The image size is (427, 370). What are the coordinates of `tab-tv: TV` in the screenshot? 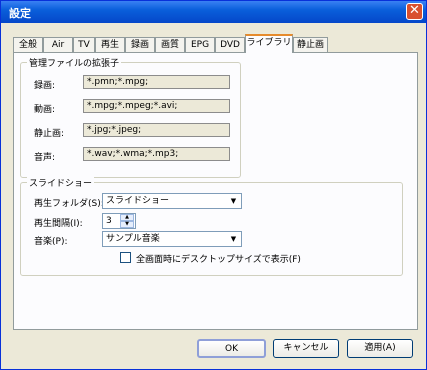 It's located at (84, 44).